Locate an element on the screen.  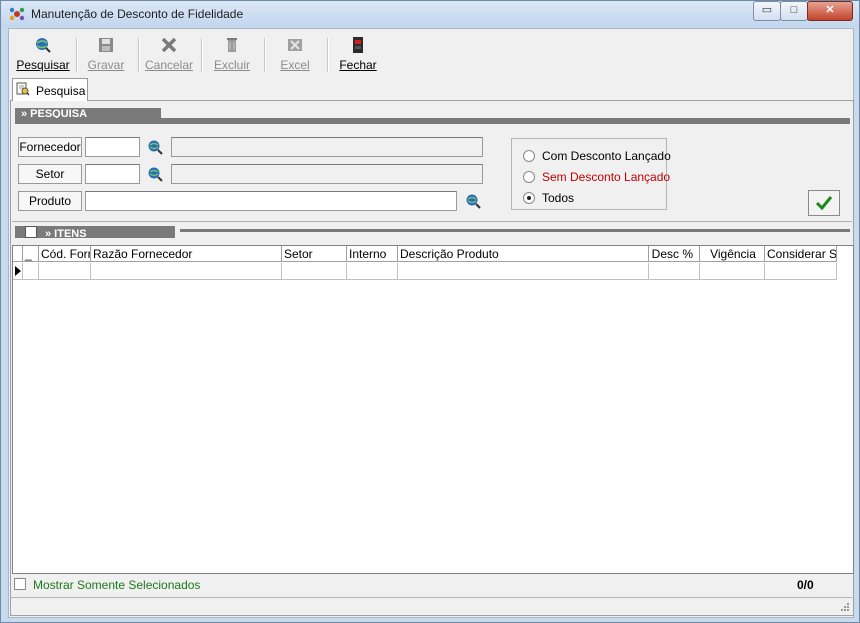
close-form-button-label: Fechar is located at coordinates (358, 65).